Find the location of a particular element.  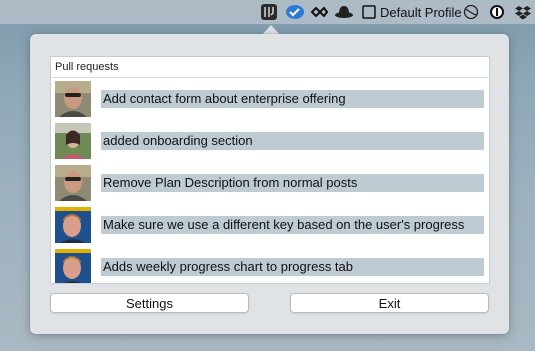

globe-icon is located at coordinates (471, 12).